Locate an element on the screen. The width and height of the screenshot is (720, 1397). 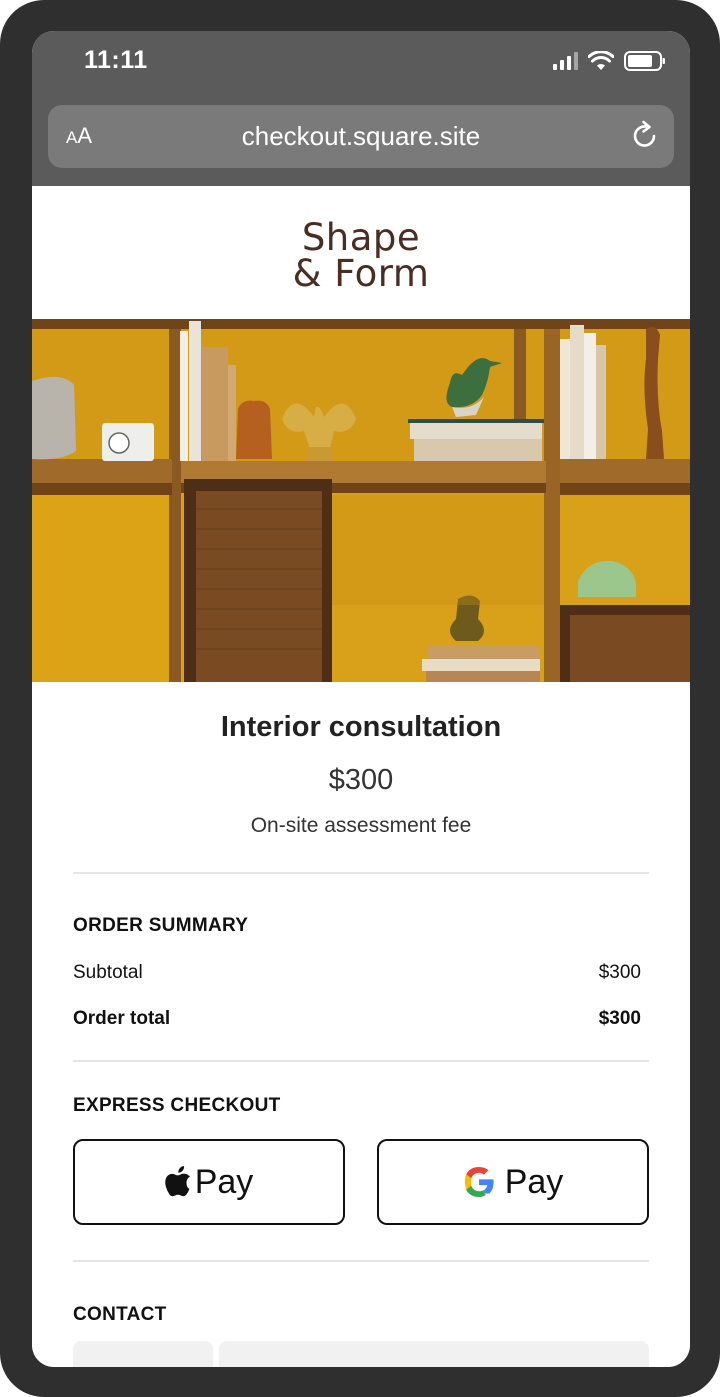
battery-icon is located at coordinates (644, 61).